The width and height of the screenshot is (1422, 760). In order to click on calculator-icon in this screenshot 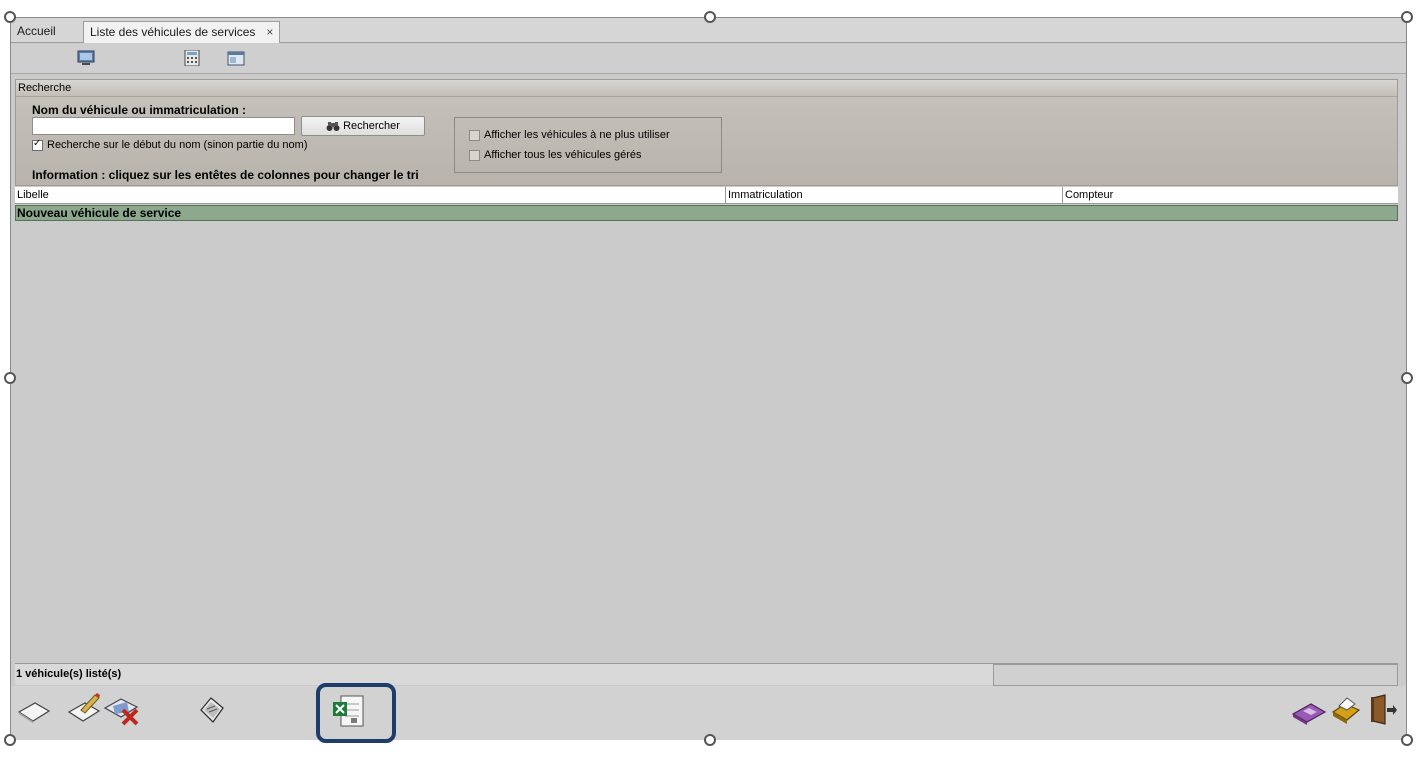, I will do `click(192, 58)`.